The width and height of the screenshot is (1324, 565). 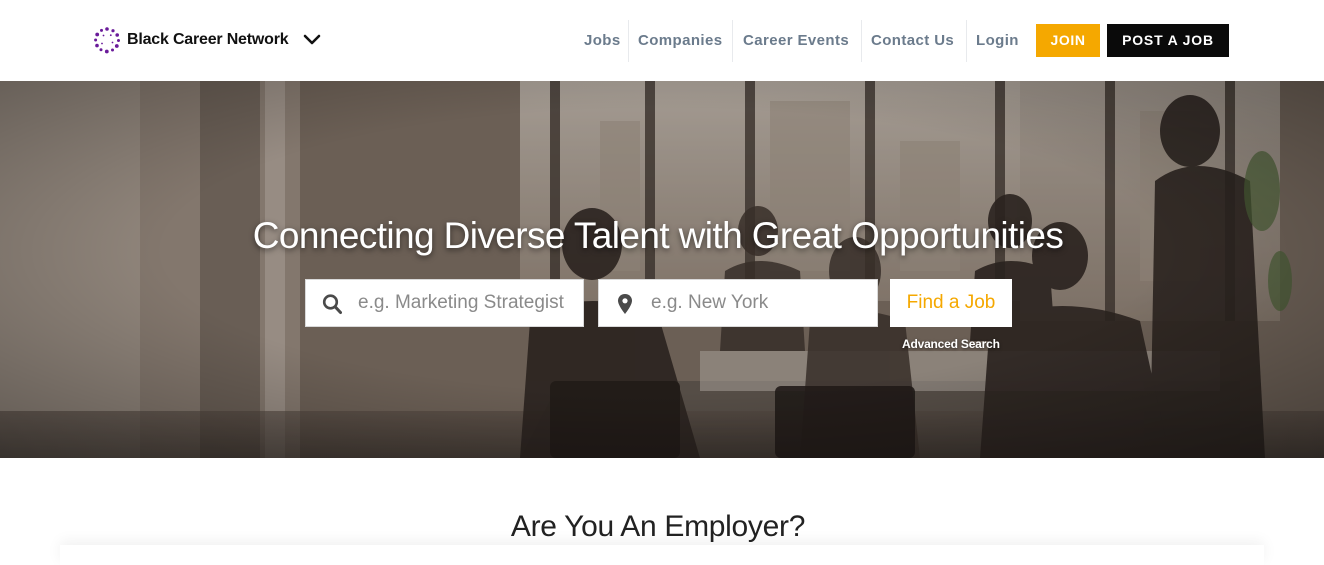 What do you see at coordinates (680, 41) in the screenshot?
I see `nav-companies: Companies` at bounding box center [680, 41].